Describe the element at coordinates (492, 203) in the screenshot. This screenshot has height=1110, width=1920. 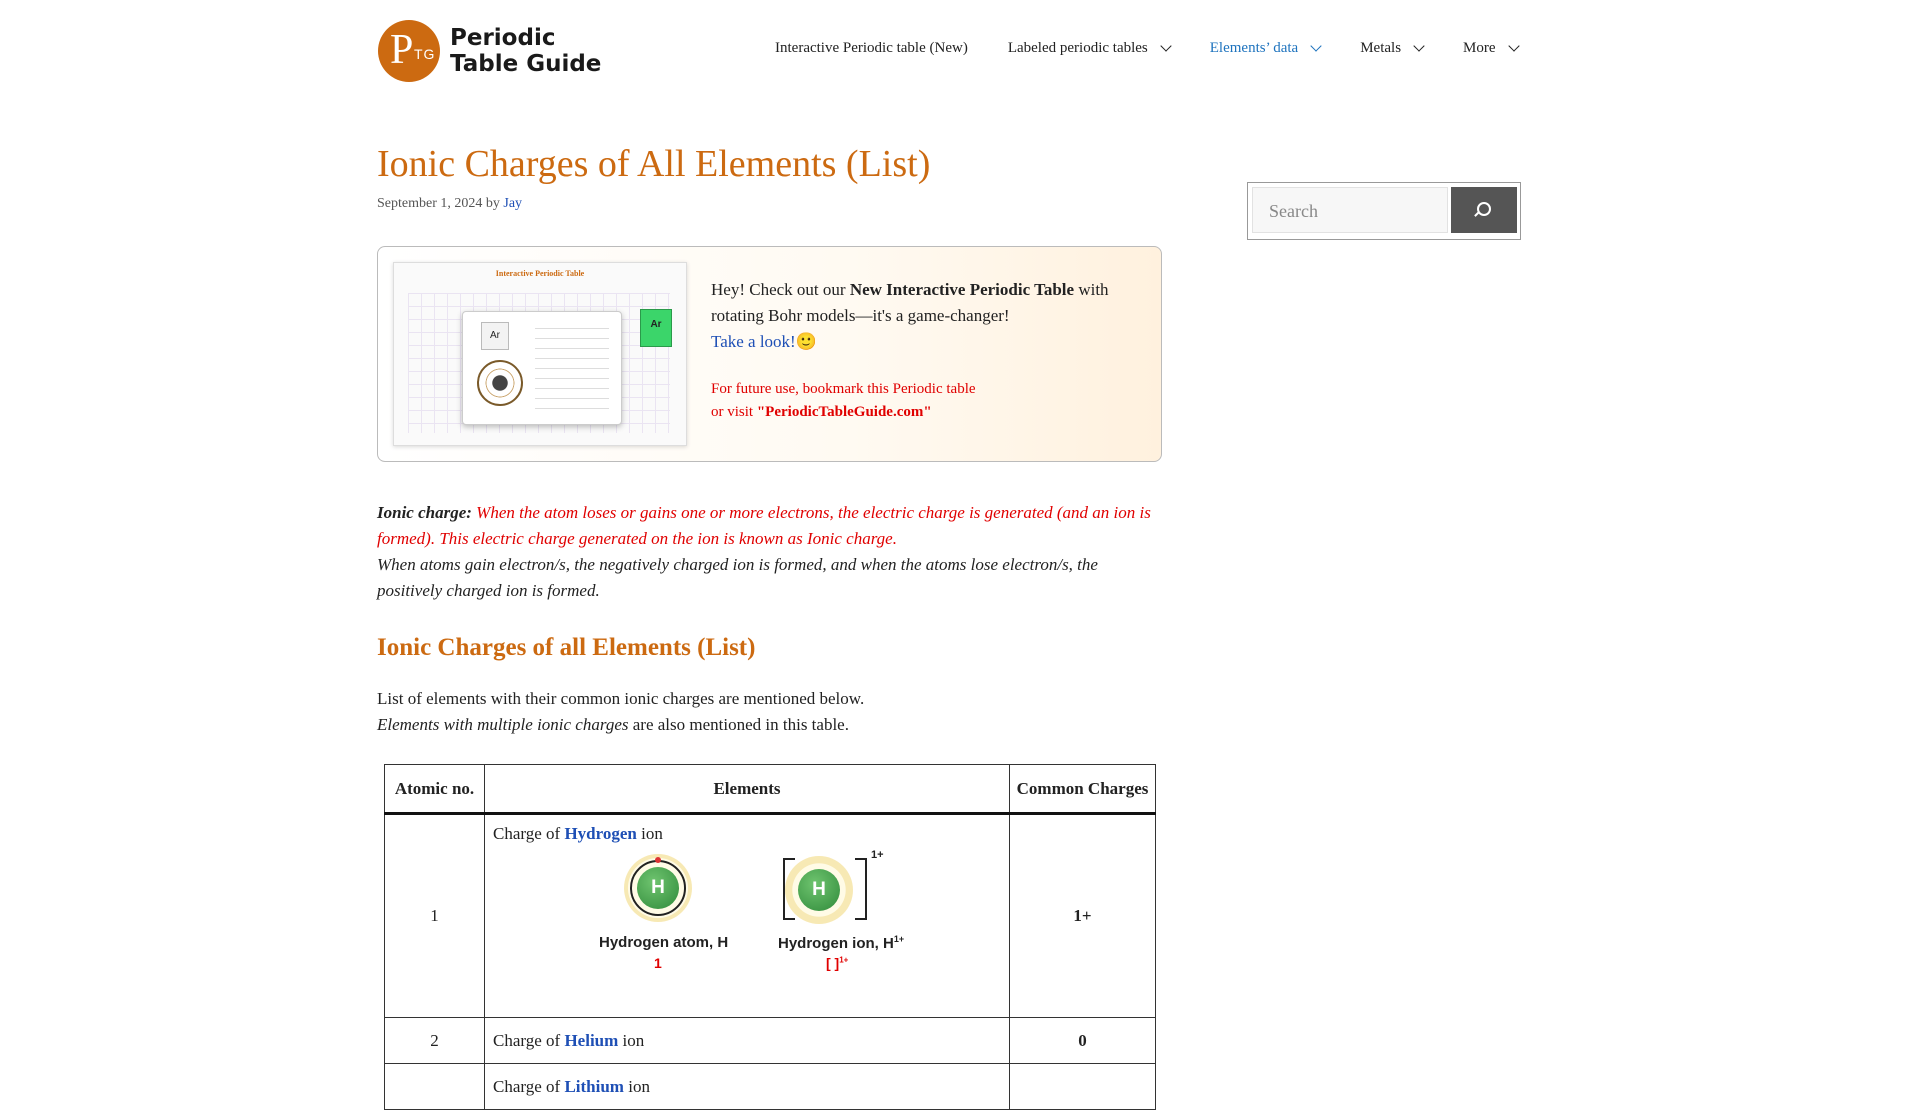
I see `post-by: by` at that location.